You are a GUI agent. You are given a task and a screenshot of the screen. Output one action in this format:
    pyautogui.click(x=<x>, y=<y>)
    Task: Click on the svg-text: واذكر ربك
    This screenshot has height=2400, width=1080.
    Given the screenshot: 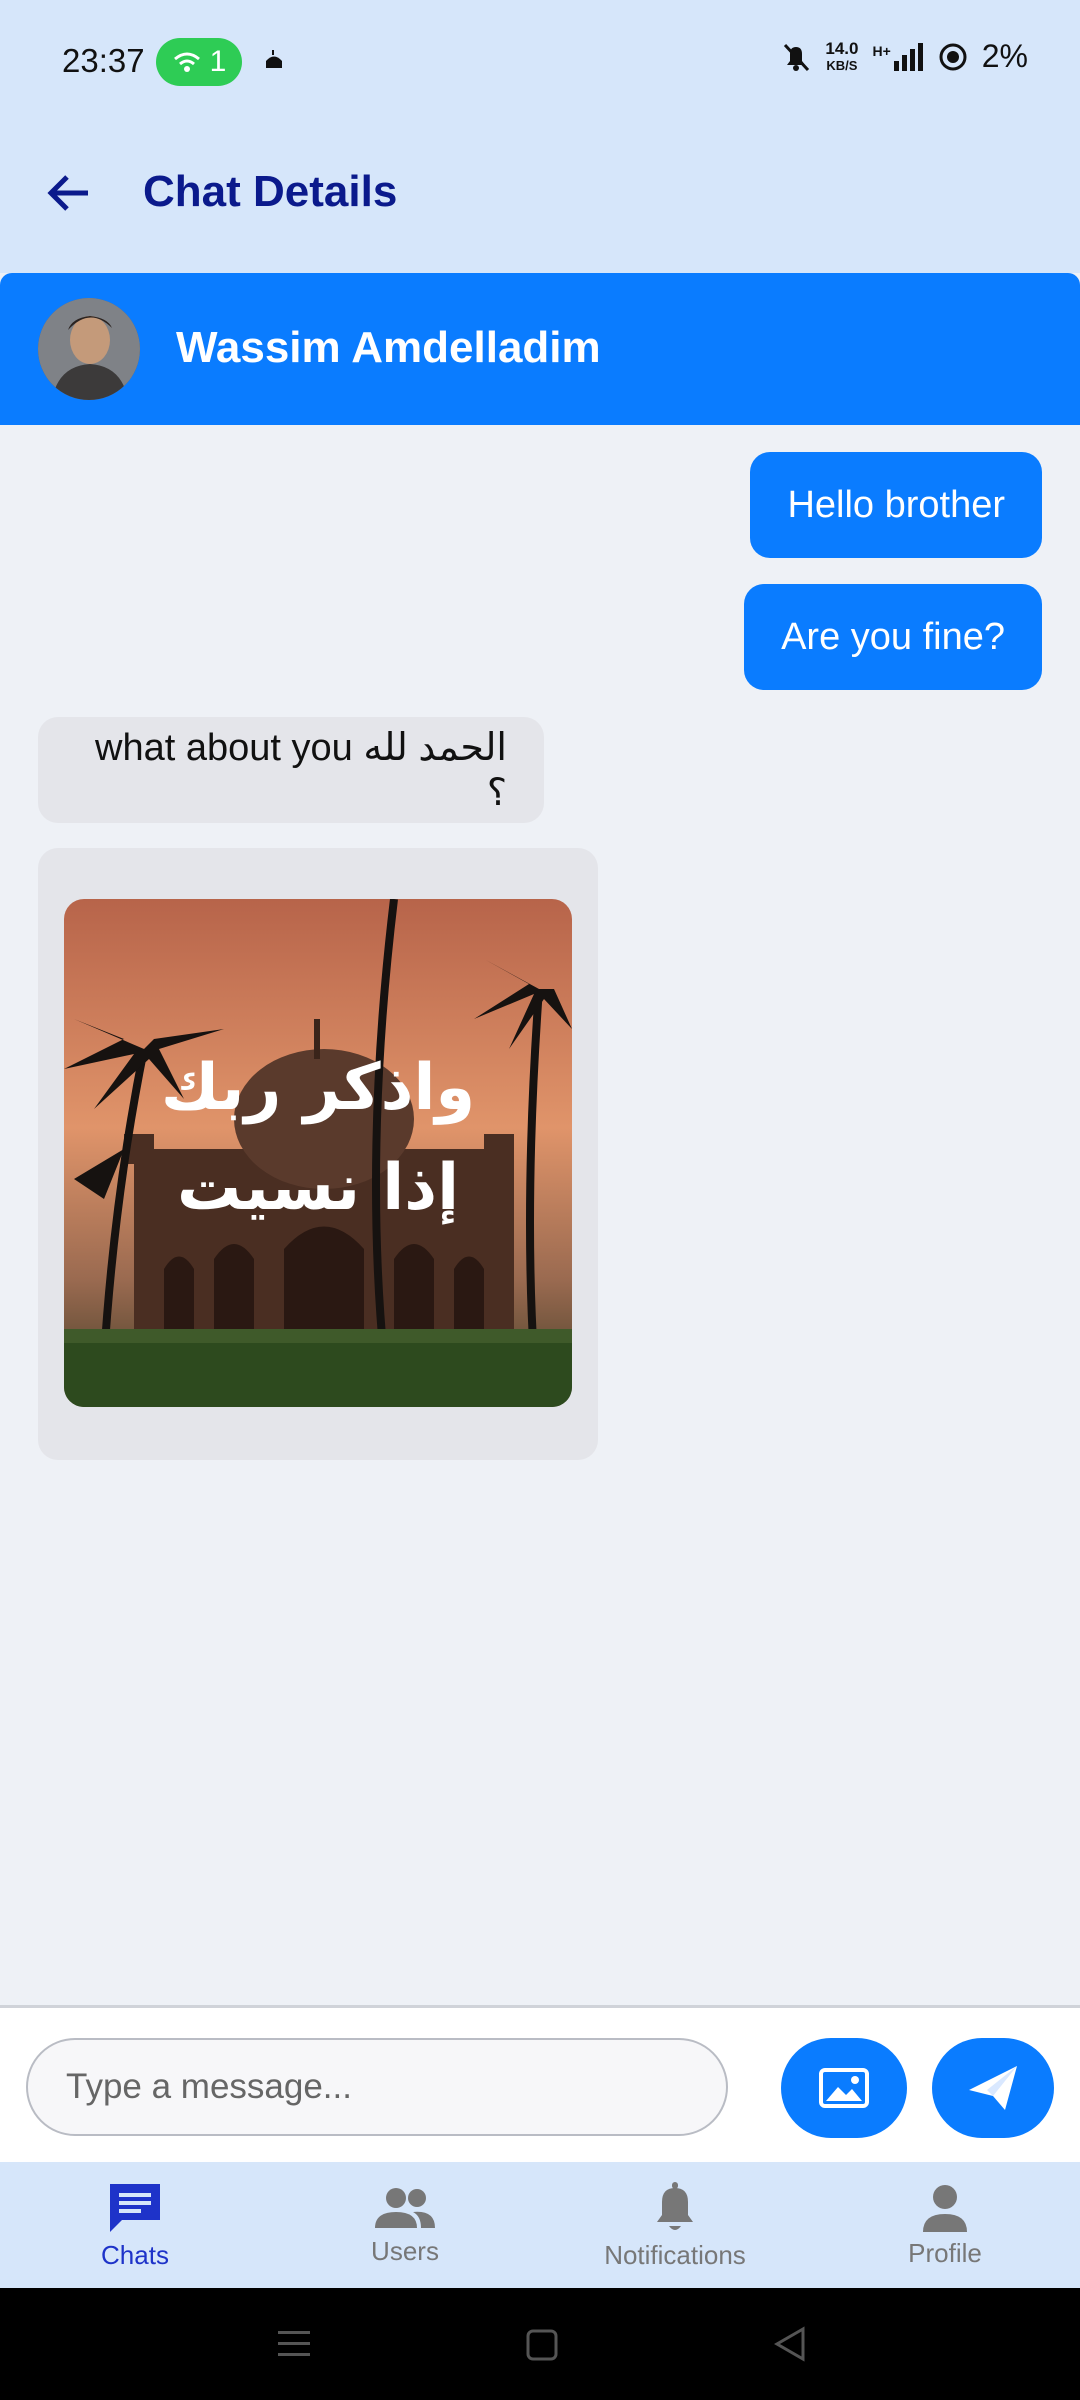 What is the action you would take?
    pyautogui.click(x=318, y=1088)
    